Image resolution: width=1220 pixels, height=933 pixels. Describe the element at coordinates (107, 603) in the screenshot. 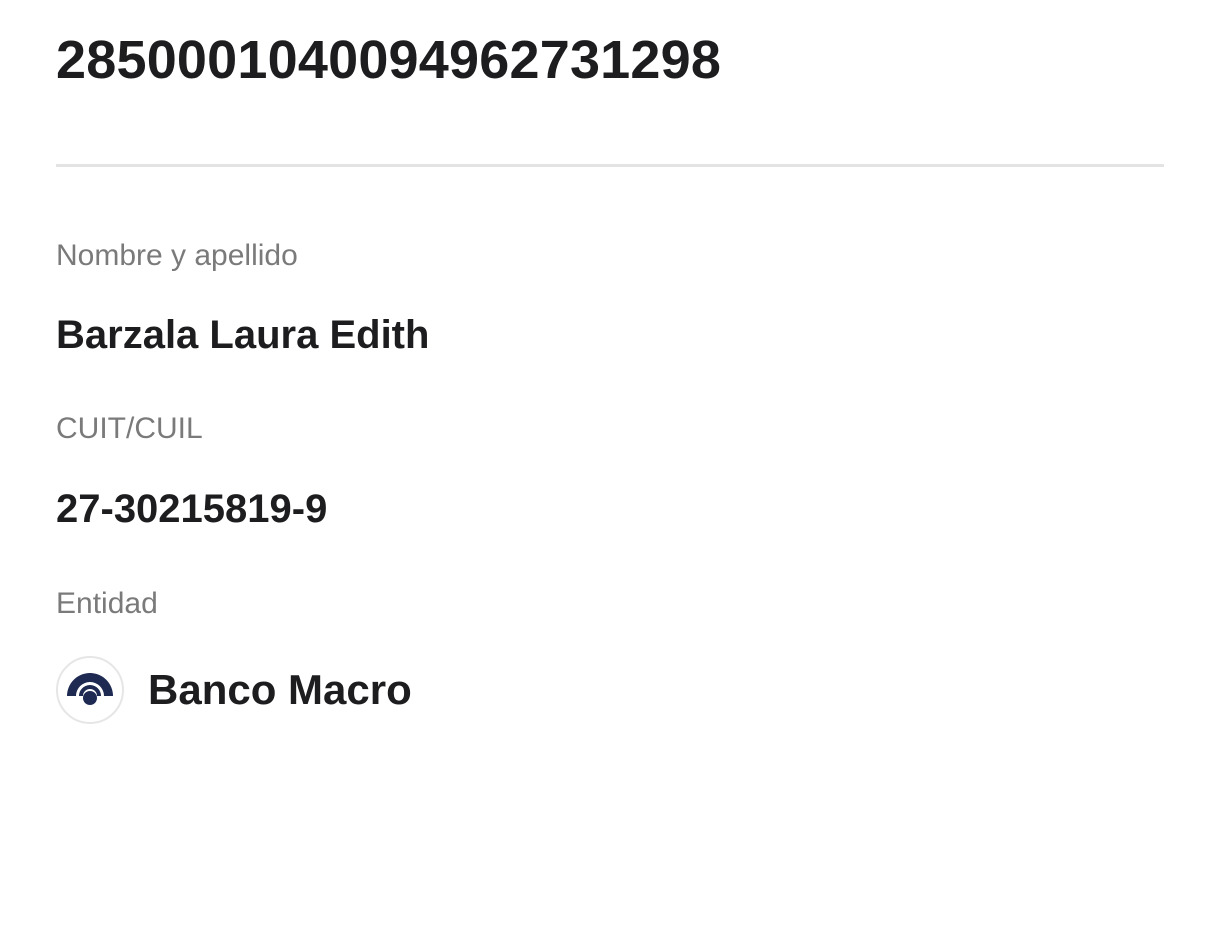

I see `entity-label: Entidad` at that location.